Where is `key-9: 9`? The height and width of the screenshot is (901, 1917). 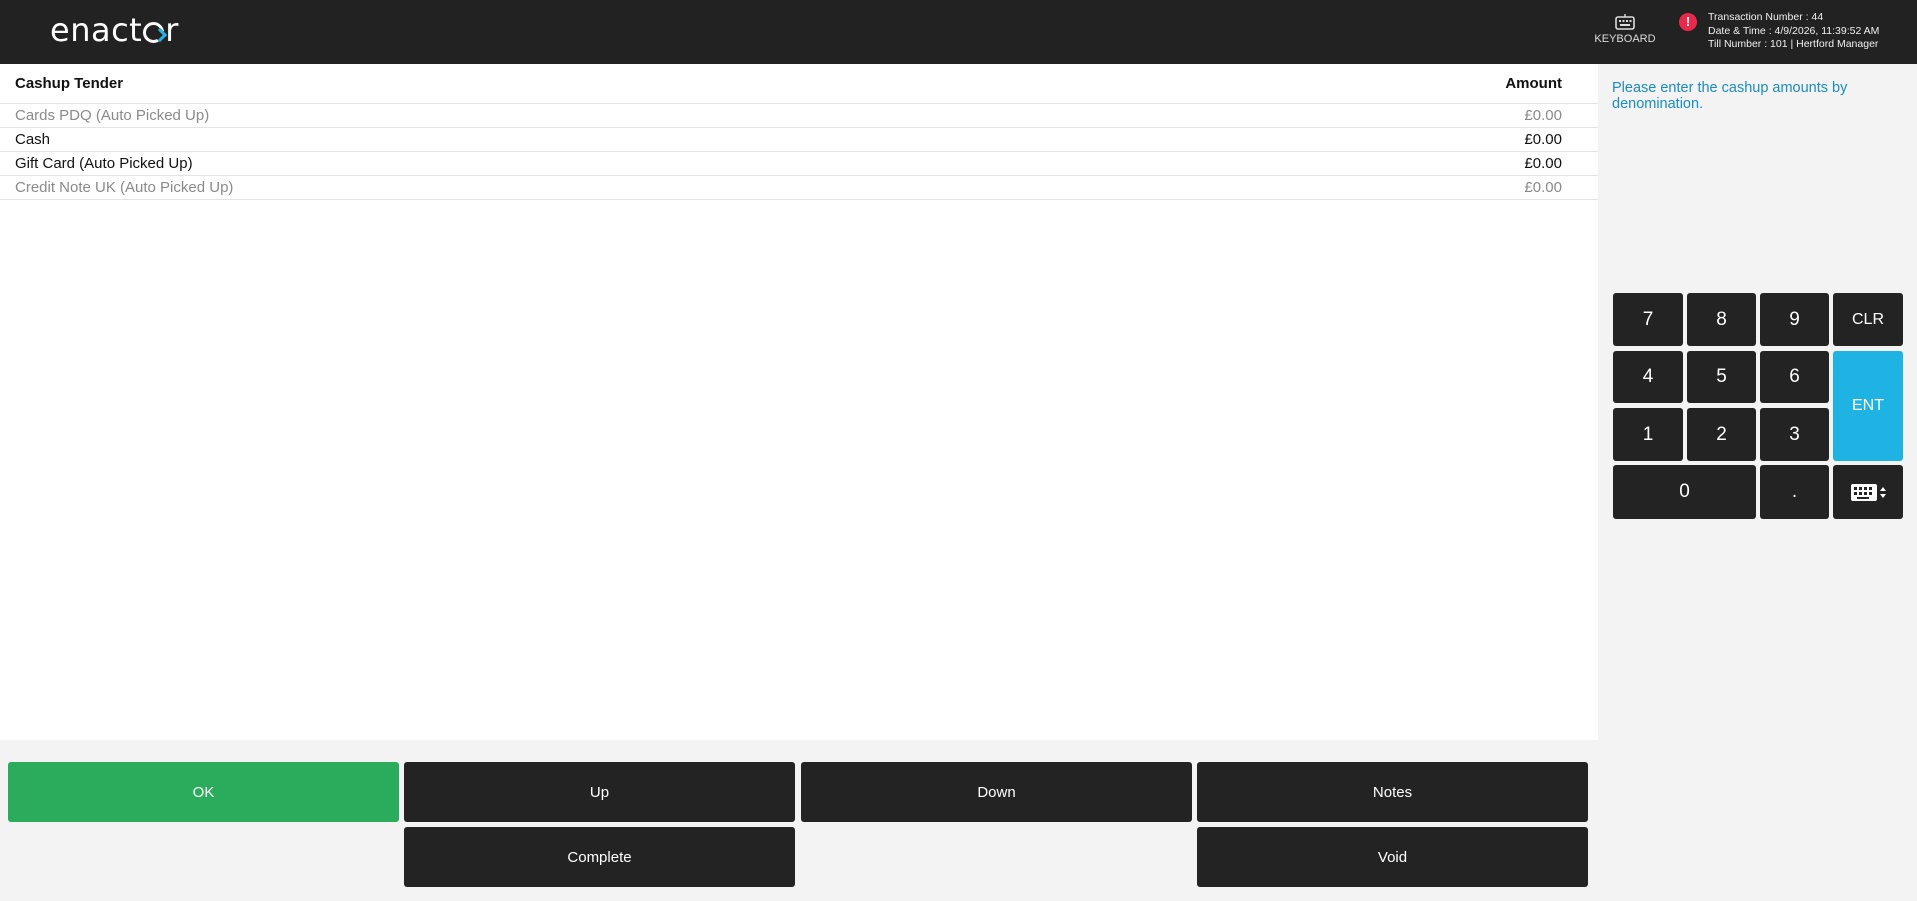 key-9: 9 is located at coordinates (1794, 319).